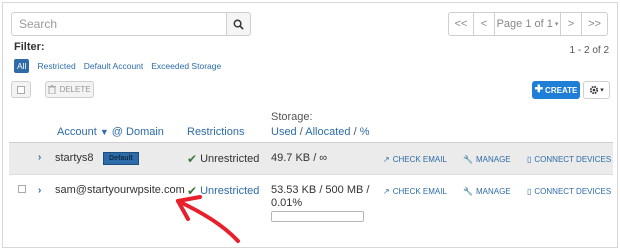  I want to click on page-select: Page 1 of 1 ▾, so click(527, 24).